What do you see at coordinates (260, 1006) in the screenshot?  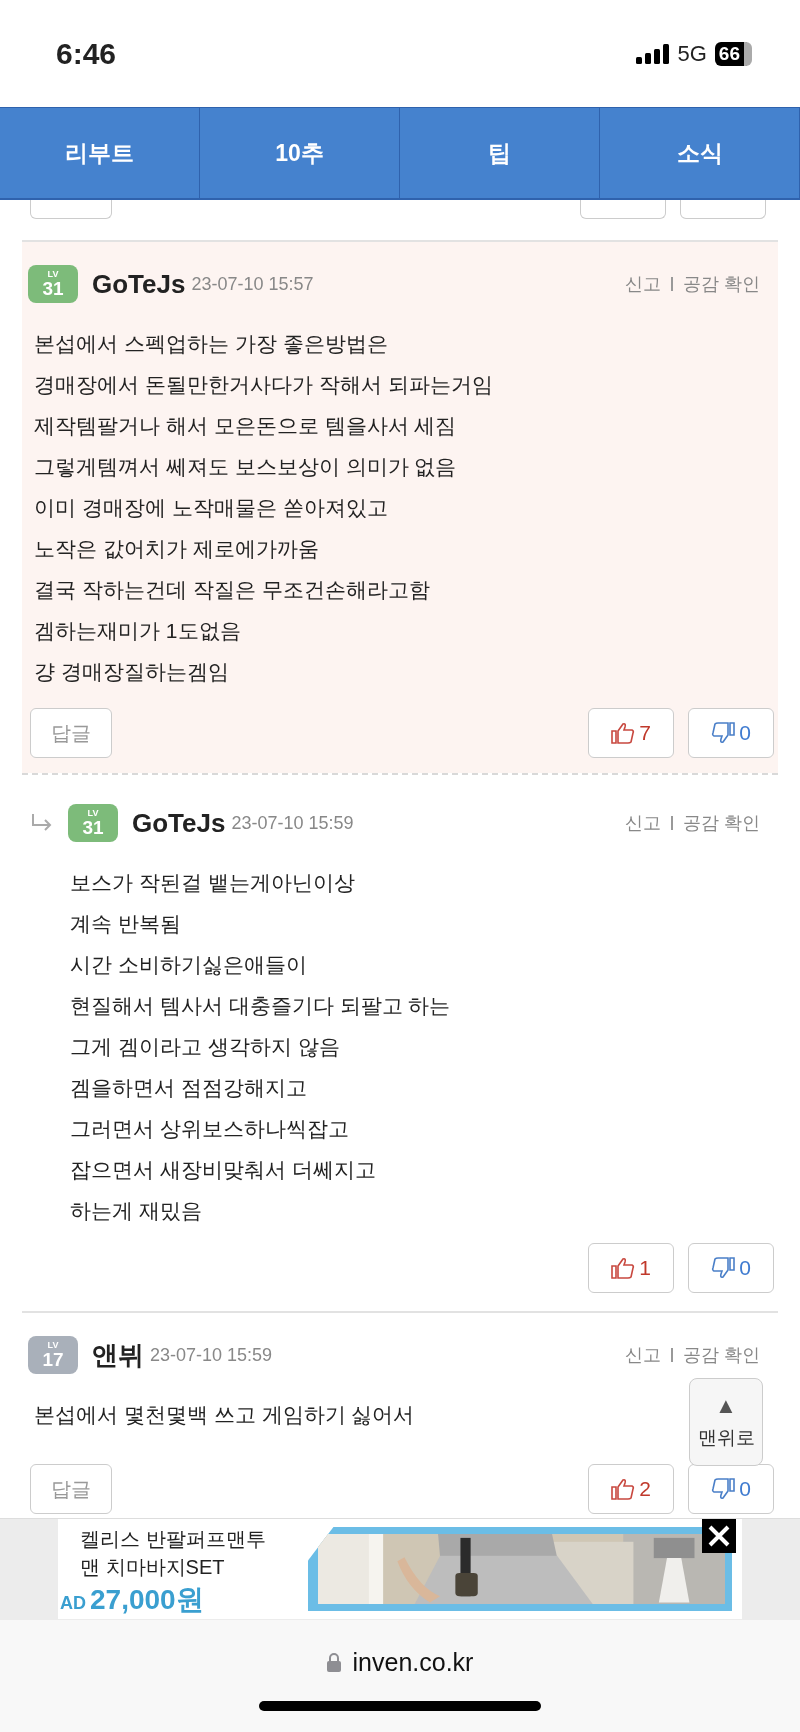 I see `comment-text-line: 현질해서 템사서 대충즐기다 되팔고 하는` at bounding box center [260, 1006].